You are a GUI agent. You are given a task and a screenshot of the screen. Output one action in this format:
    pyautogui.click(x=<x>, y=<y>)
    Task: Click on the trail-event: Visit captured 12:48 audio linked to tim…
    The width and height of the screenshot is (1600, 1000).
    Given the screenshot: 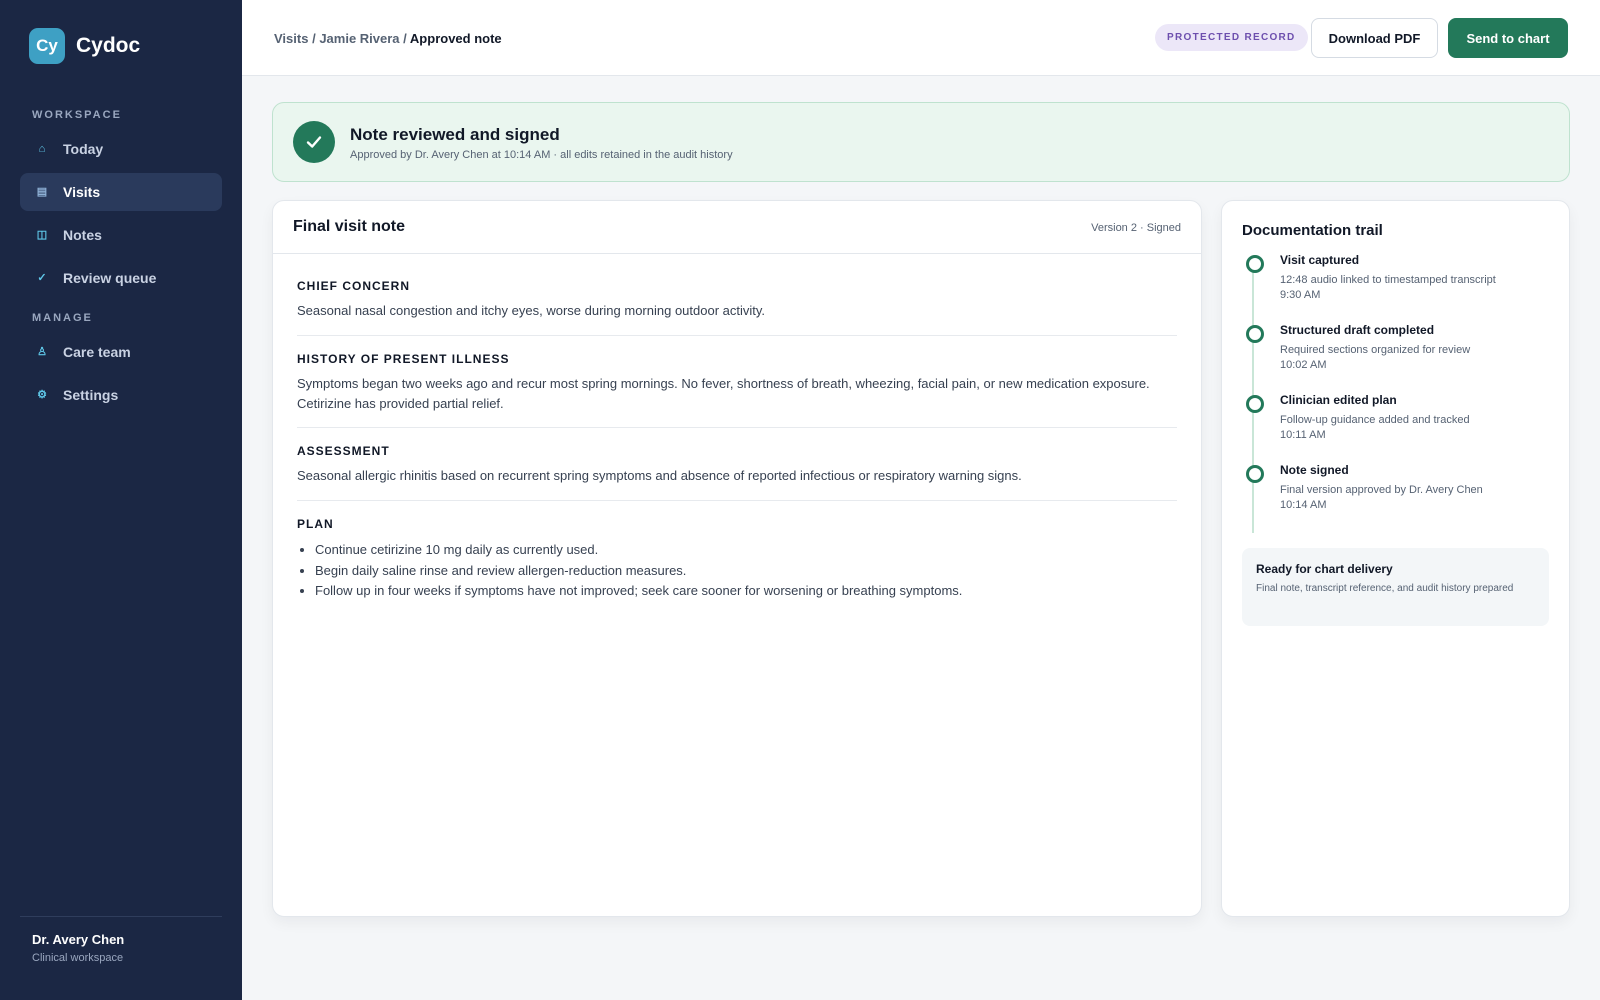 What is the action you would take?
    pyautogui.click(x=1397, y=278)
    